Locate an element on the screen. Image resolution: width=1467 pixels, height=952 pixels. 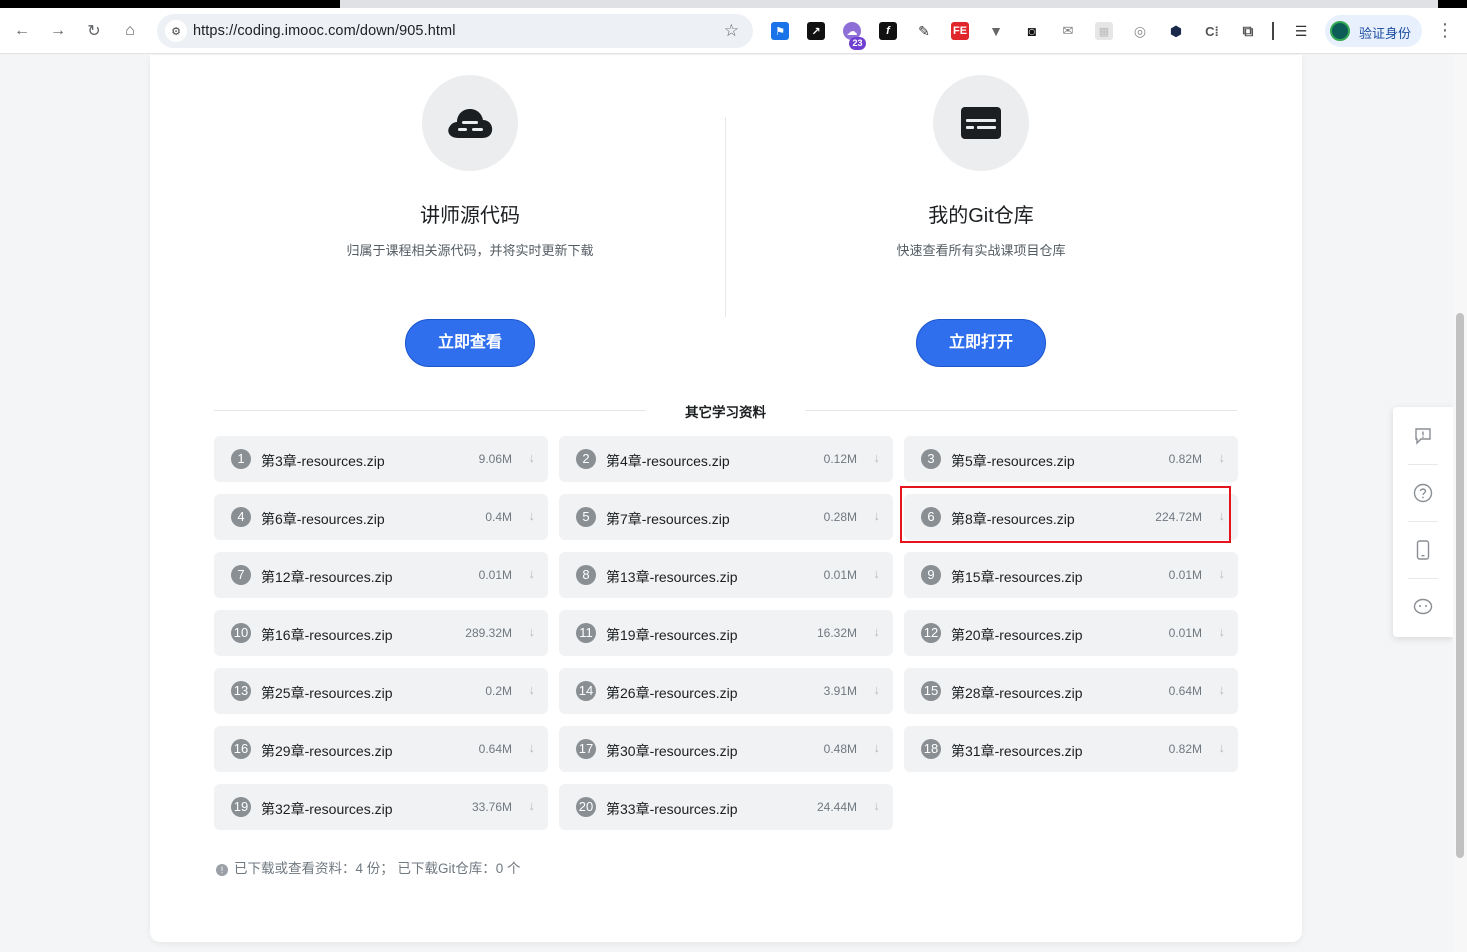
open-now-button: 立即打开 is located at coordinates (981, 343).